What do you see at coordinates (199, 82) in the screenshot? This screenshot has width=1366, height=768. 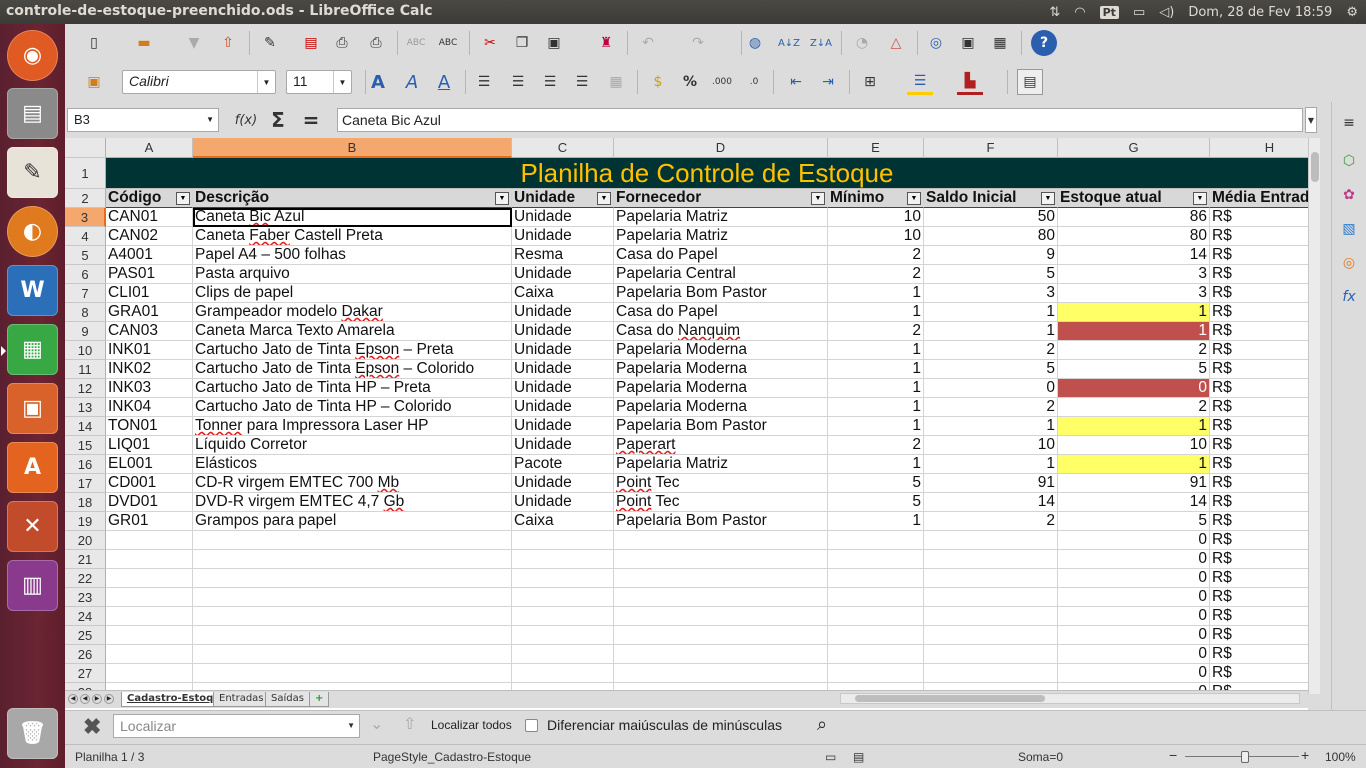 I see `font-name-box: Calibri ▼` at bounding box center [199, 82].